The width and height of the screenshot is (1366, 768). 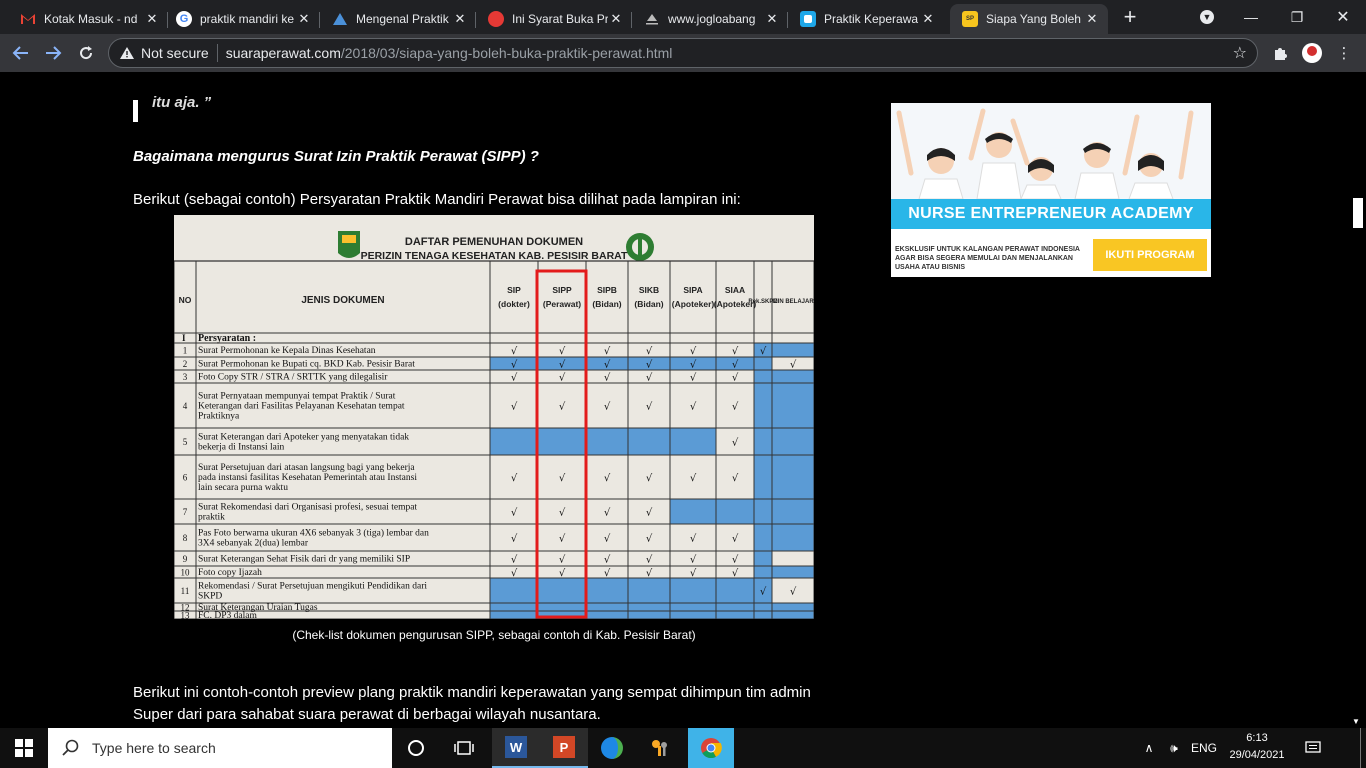 I want to click on page-scrollbar: ▼, so click(x=1358, y=400).